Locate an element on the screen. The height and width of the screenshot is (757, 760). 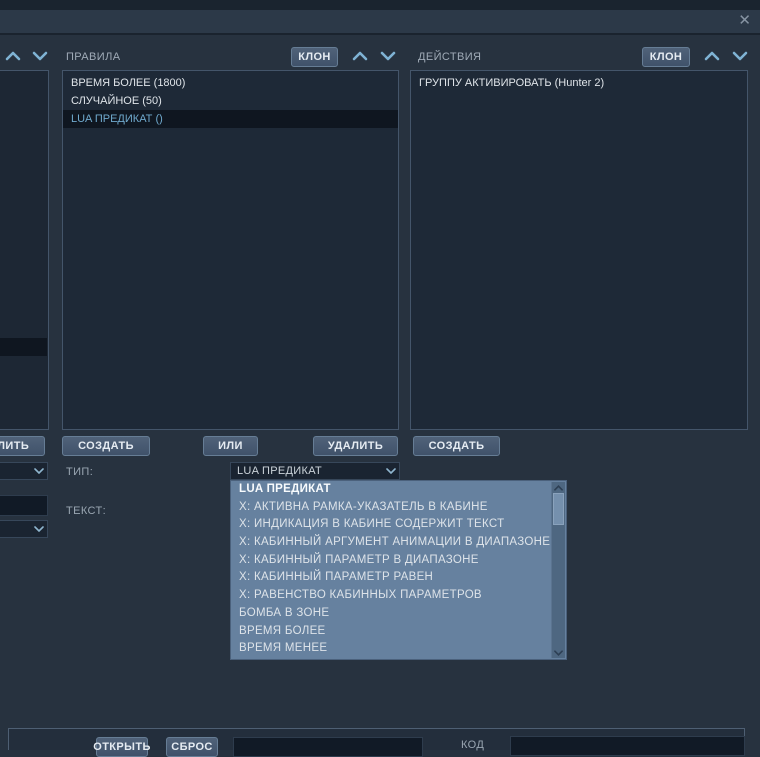
dropdown-option: X: КАБИННЫЙ ПАРАМЕТР РАВЕН is located at coordinates (398, 578).